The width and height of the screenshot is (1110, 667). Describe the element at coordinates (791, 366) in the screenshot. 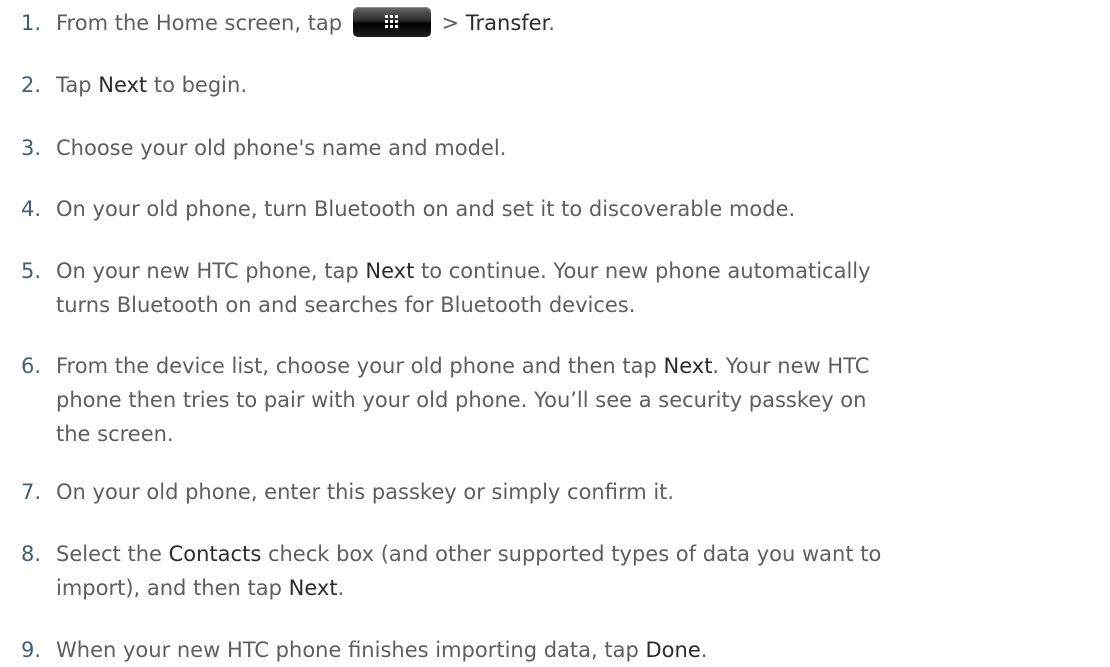

I see `text-segment: . Your new HTC` at that location.